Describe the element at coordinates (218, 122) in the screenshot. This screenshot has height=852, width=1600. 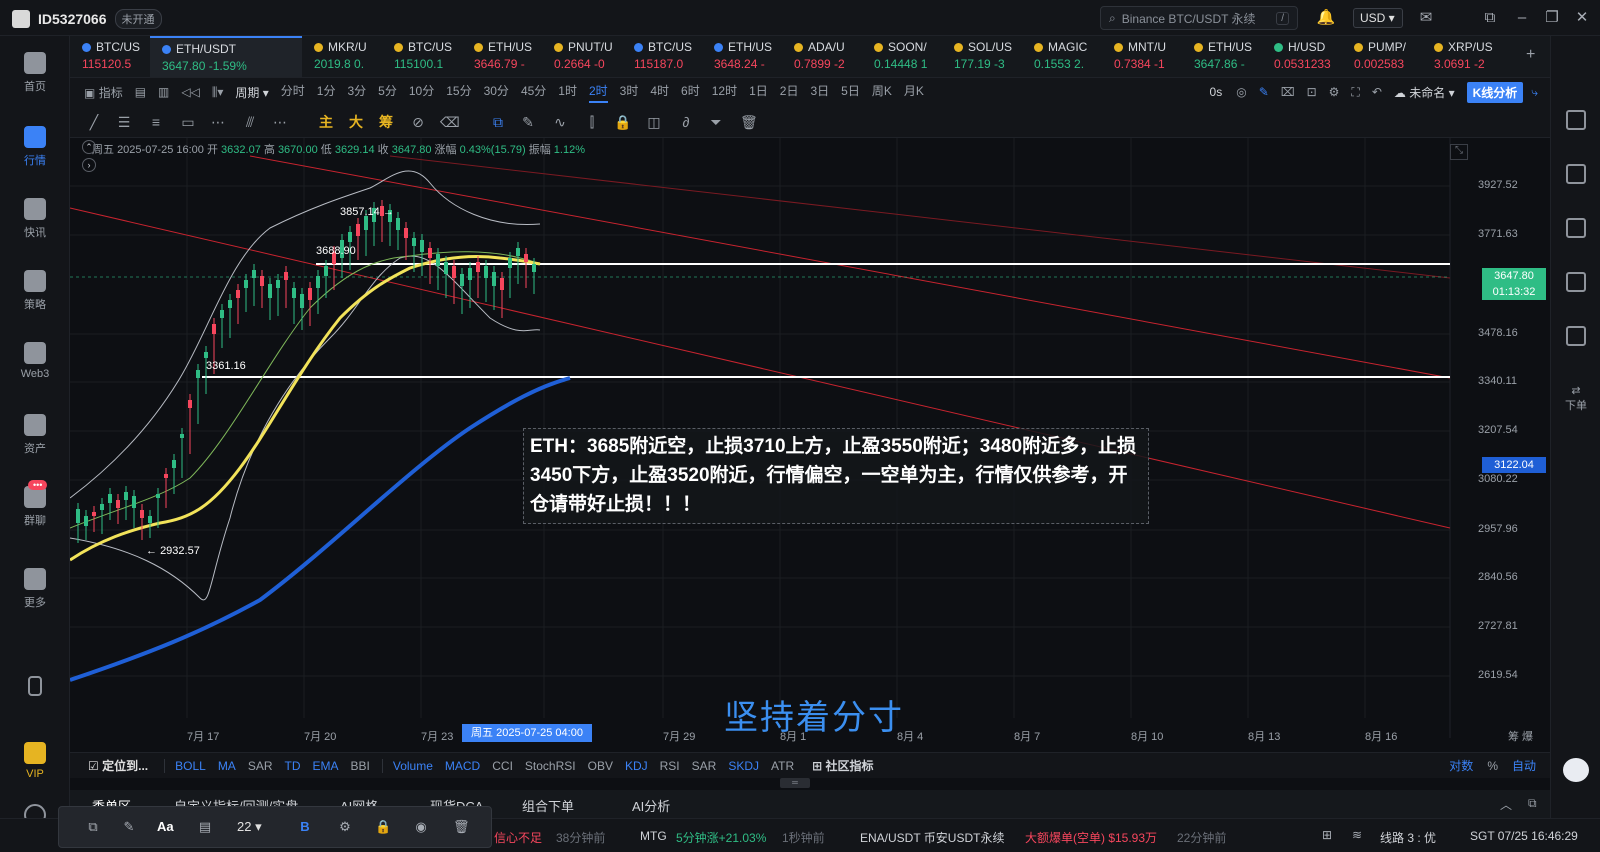
I see `fib-icon: ⋯` at that location.